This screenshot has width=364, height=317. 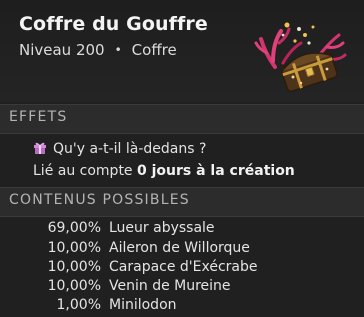 What do you see at coordinates (83, 171) in the screenshot?
I see `bound-prefix: Lié au compte` at bounding box center [83, 171].